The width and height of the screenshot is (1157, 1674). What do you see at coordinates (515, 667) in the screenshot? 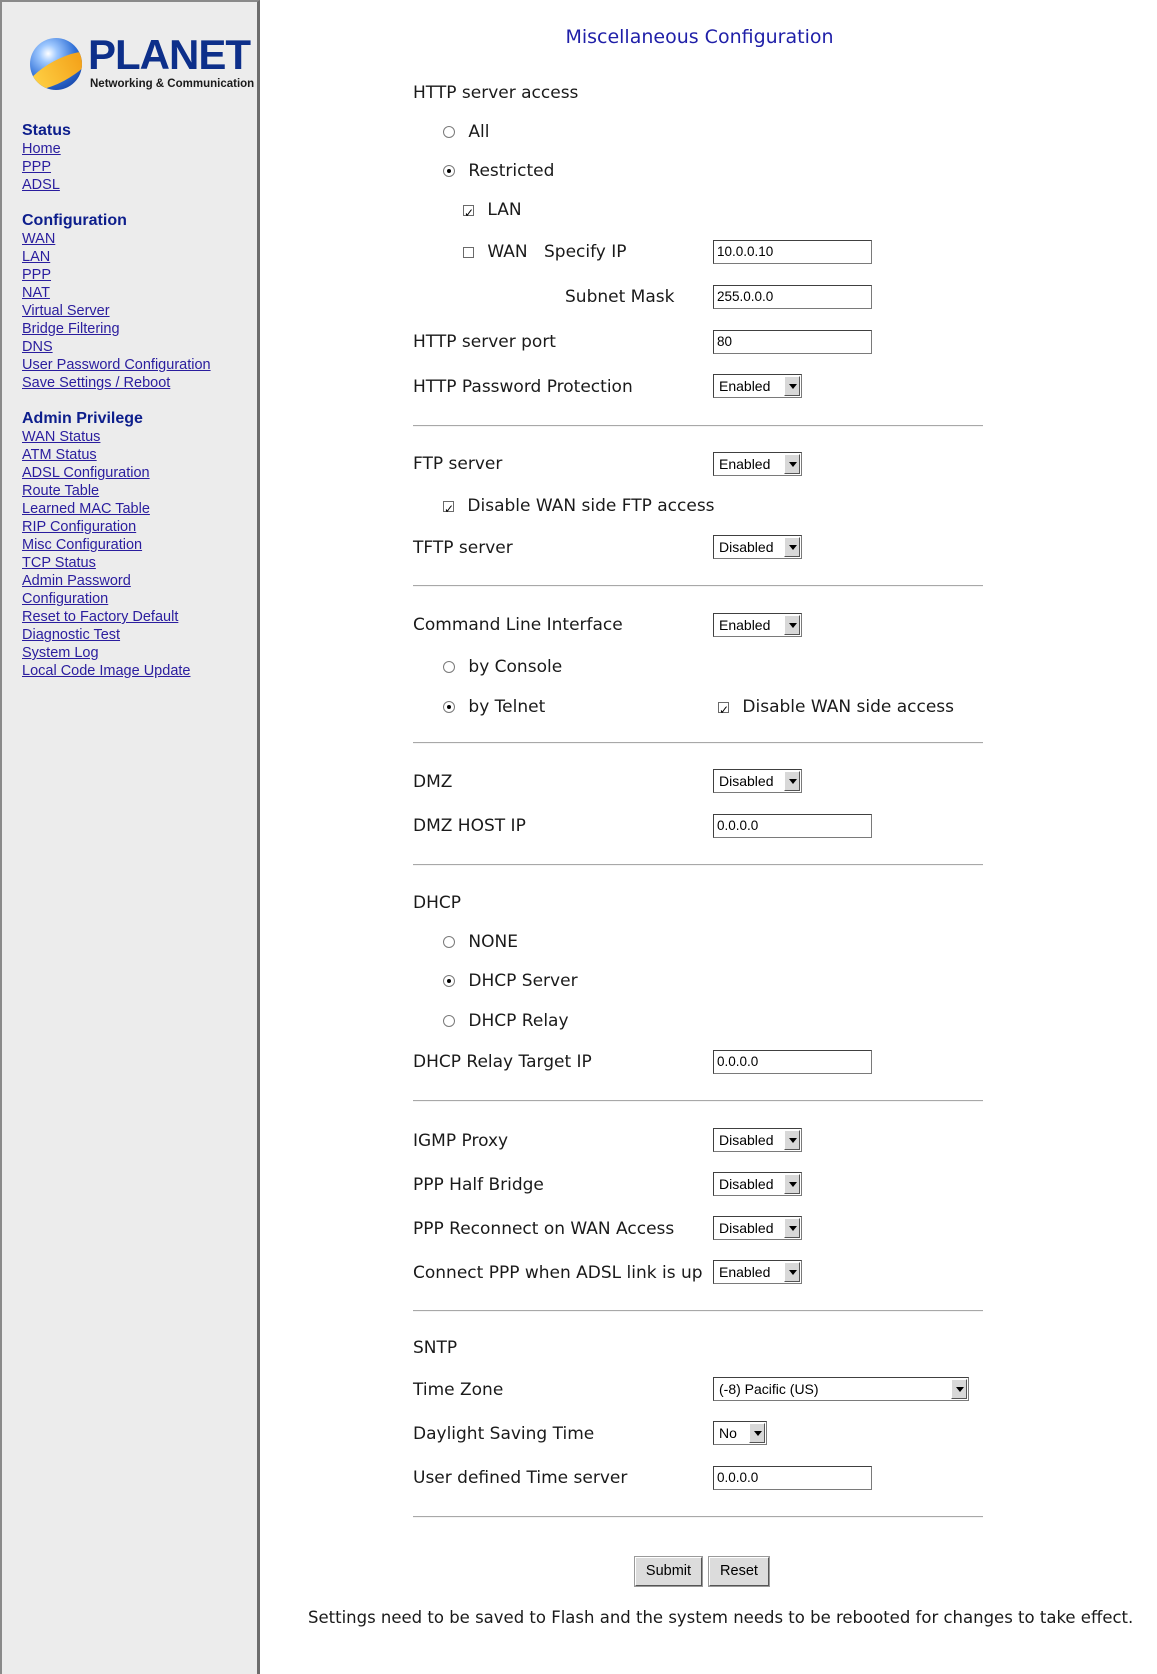
I see `cli-console-label: by Console` at bounding box center [515, 667].